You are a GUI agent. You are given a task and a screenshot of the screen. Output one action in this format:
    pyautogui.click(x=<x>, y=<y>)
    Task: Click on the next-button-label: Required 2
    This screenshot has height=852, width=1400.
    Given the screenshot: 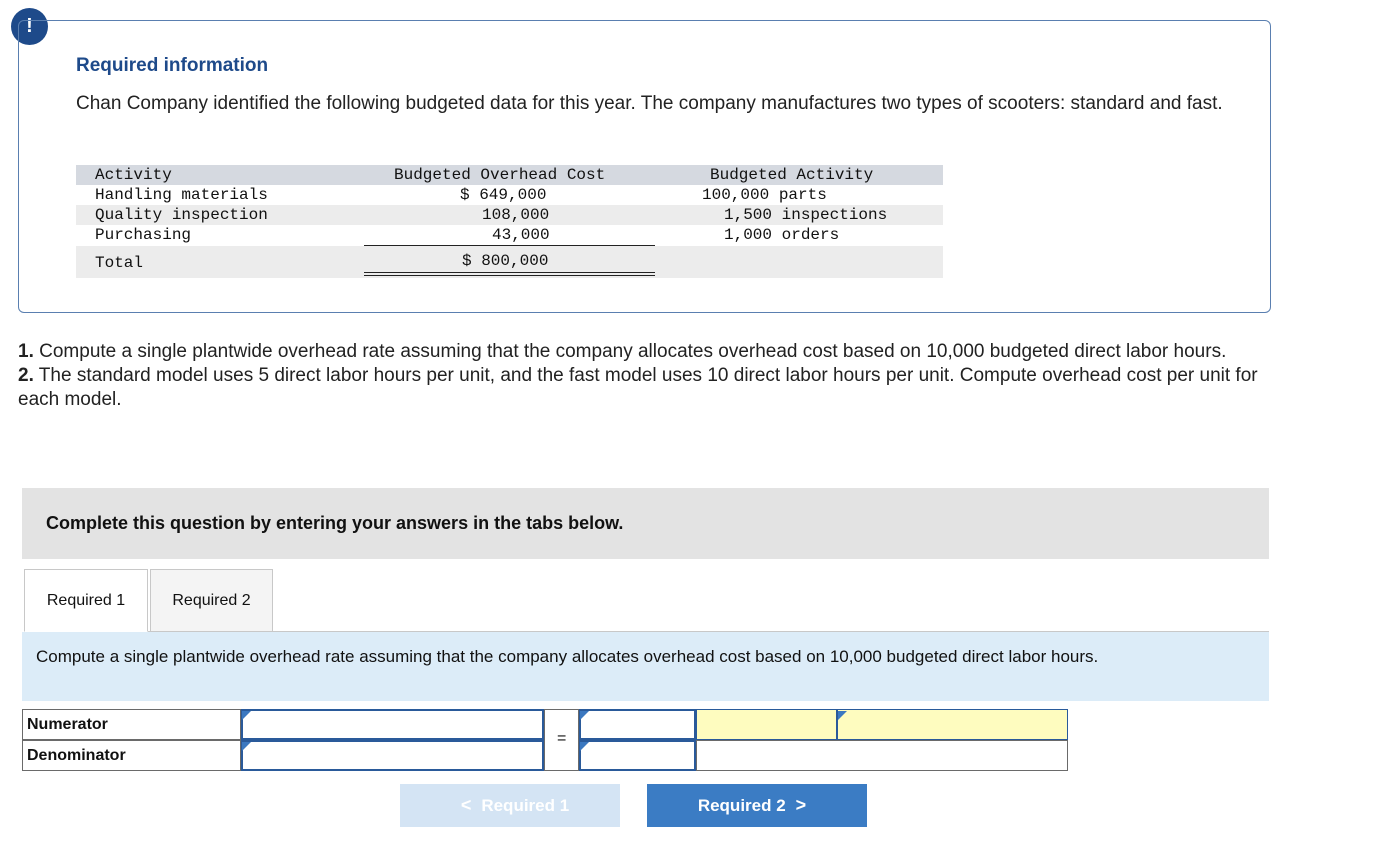 What is the action you would take?
    pyautogui.click(x=741, y=805)
    